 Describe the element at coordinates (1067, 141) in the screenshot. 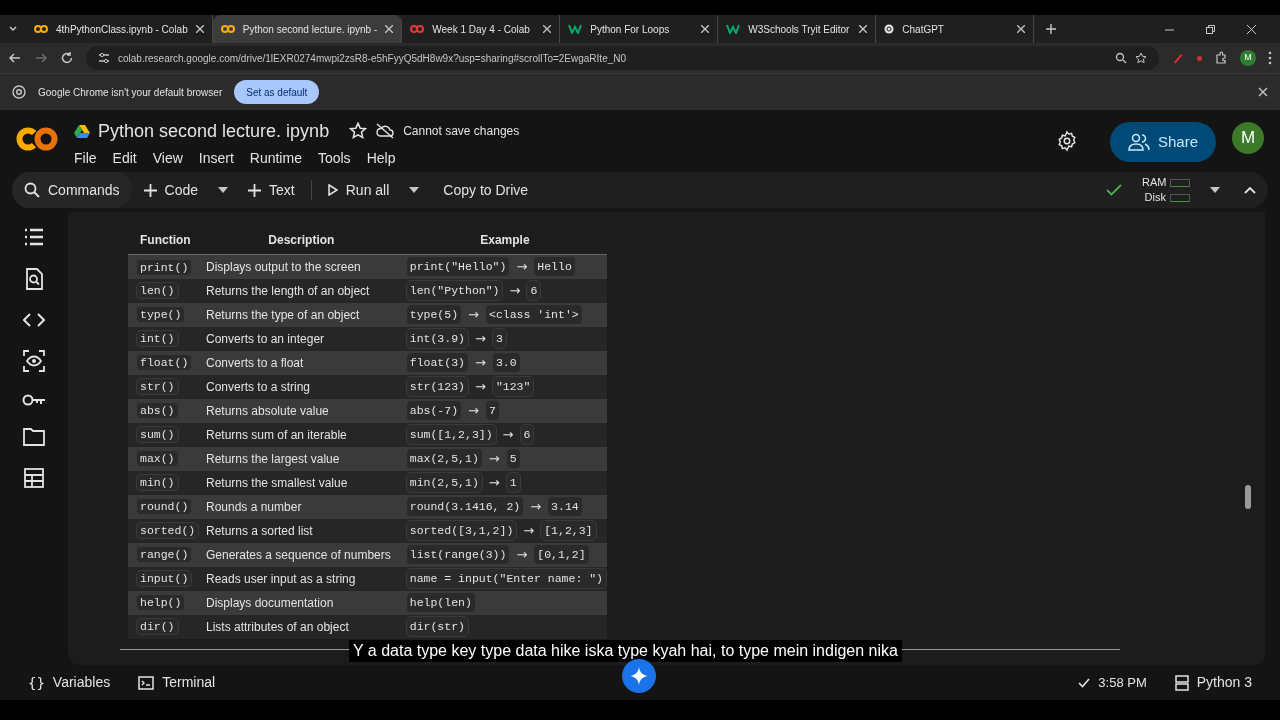

I see `settings-icon` at that location.